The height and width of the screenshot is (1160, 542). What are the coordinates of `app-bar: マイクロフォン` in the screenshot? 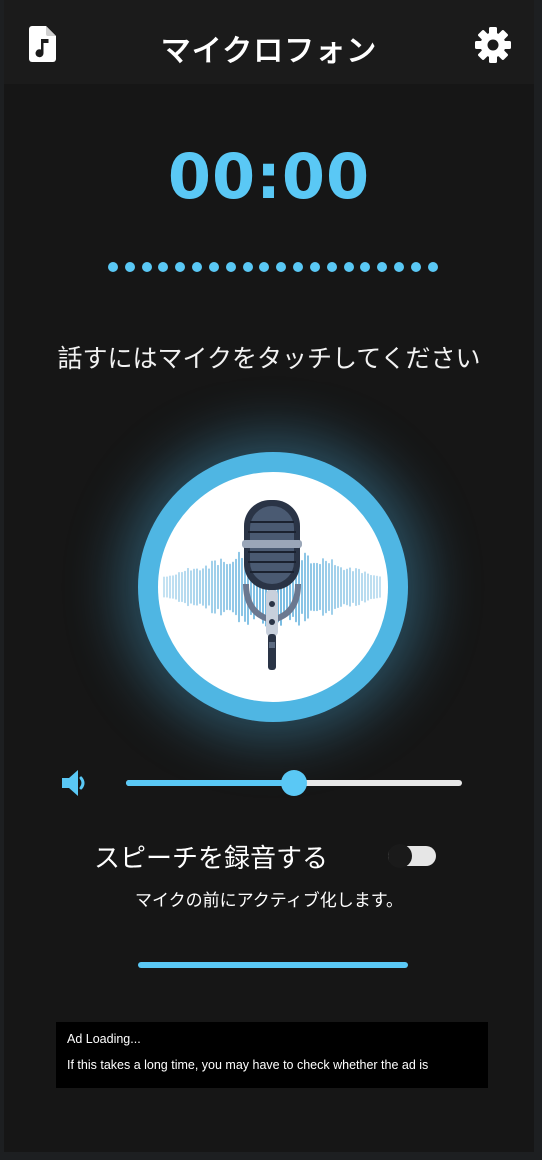 It's located at (269, 42).